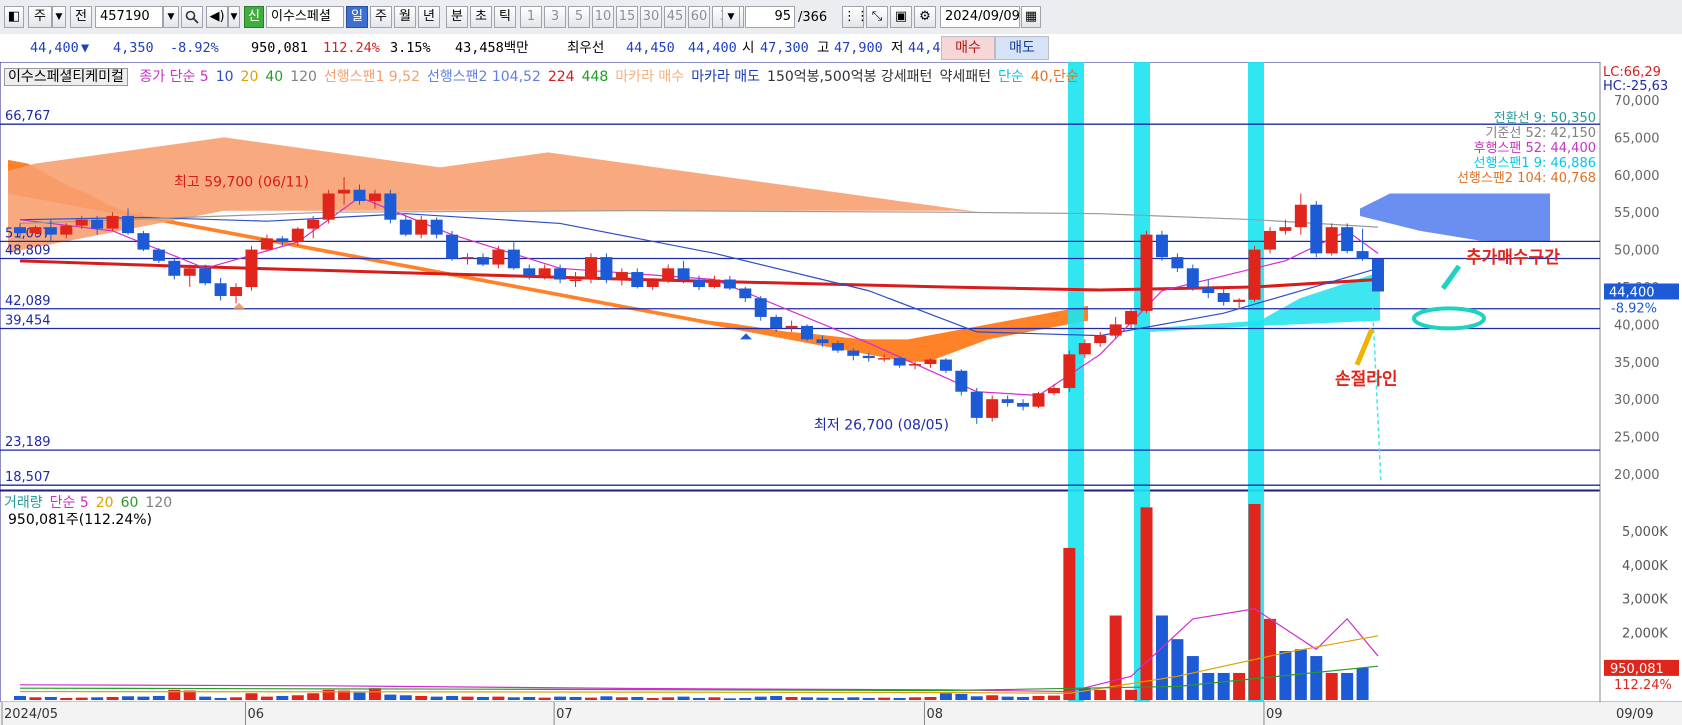  What do you see at coordinates (505, 17) in the screenshot?
I see `period-button: 틱` at bounding box center [505, 17].